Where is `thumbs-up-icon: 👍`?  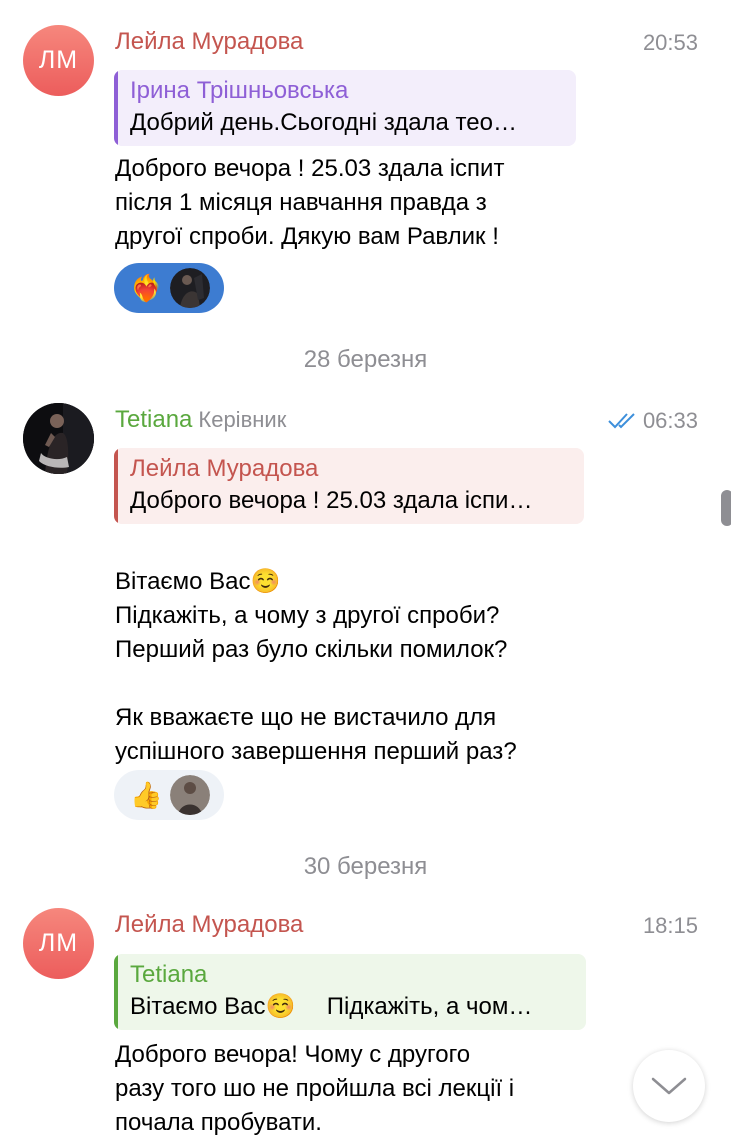 thumbs-up-icon: 👍 is located at coordinates (146, 794).